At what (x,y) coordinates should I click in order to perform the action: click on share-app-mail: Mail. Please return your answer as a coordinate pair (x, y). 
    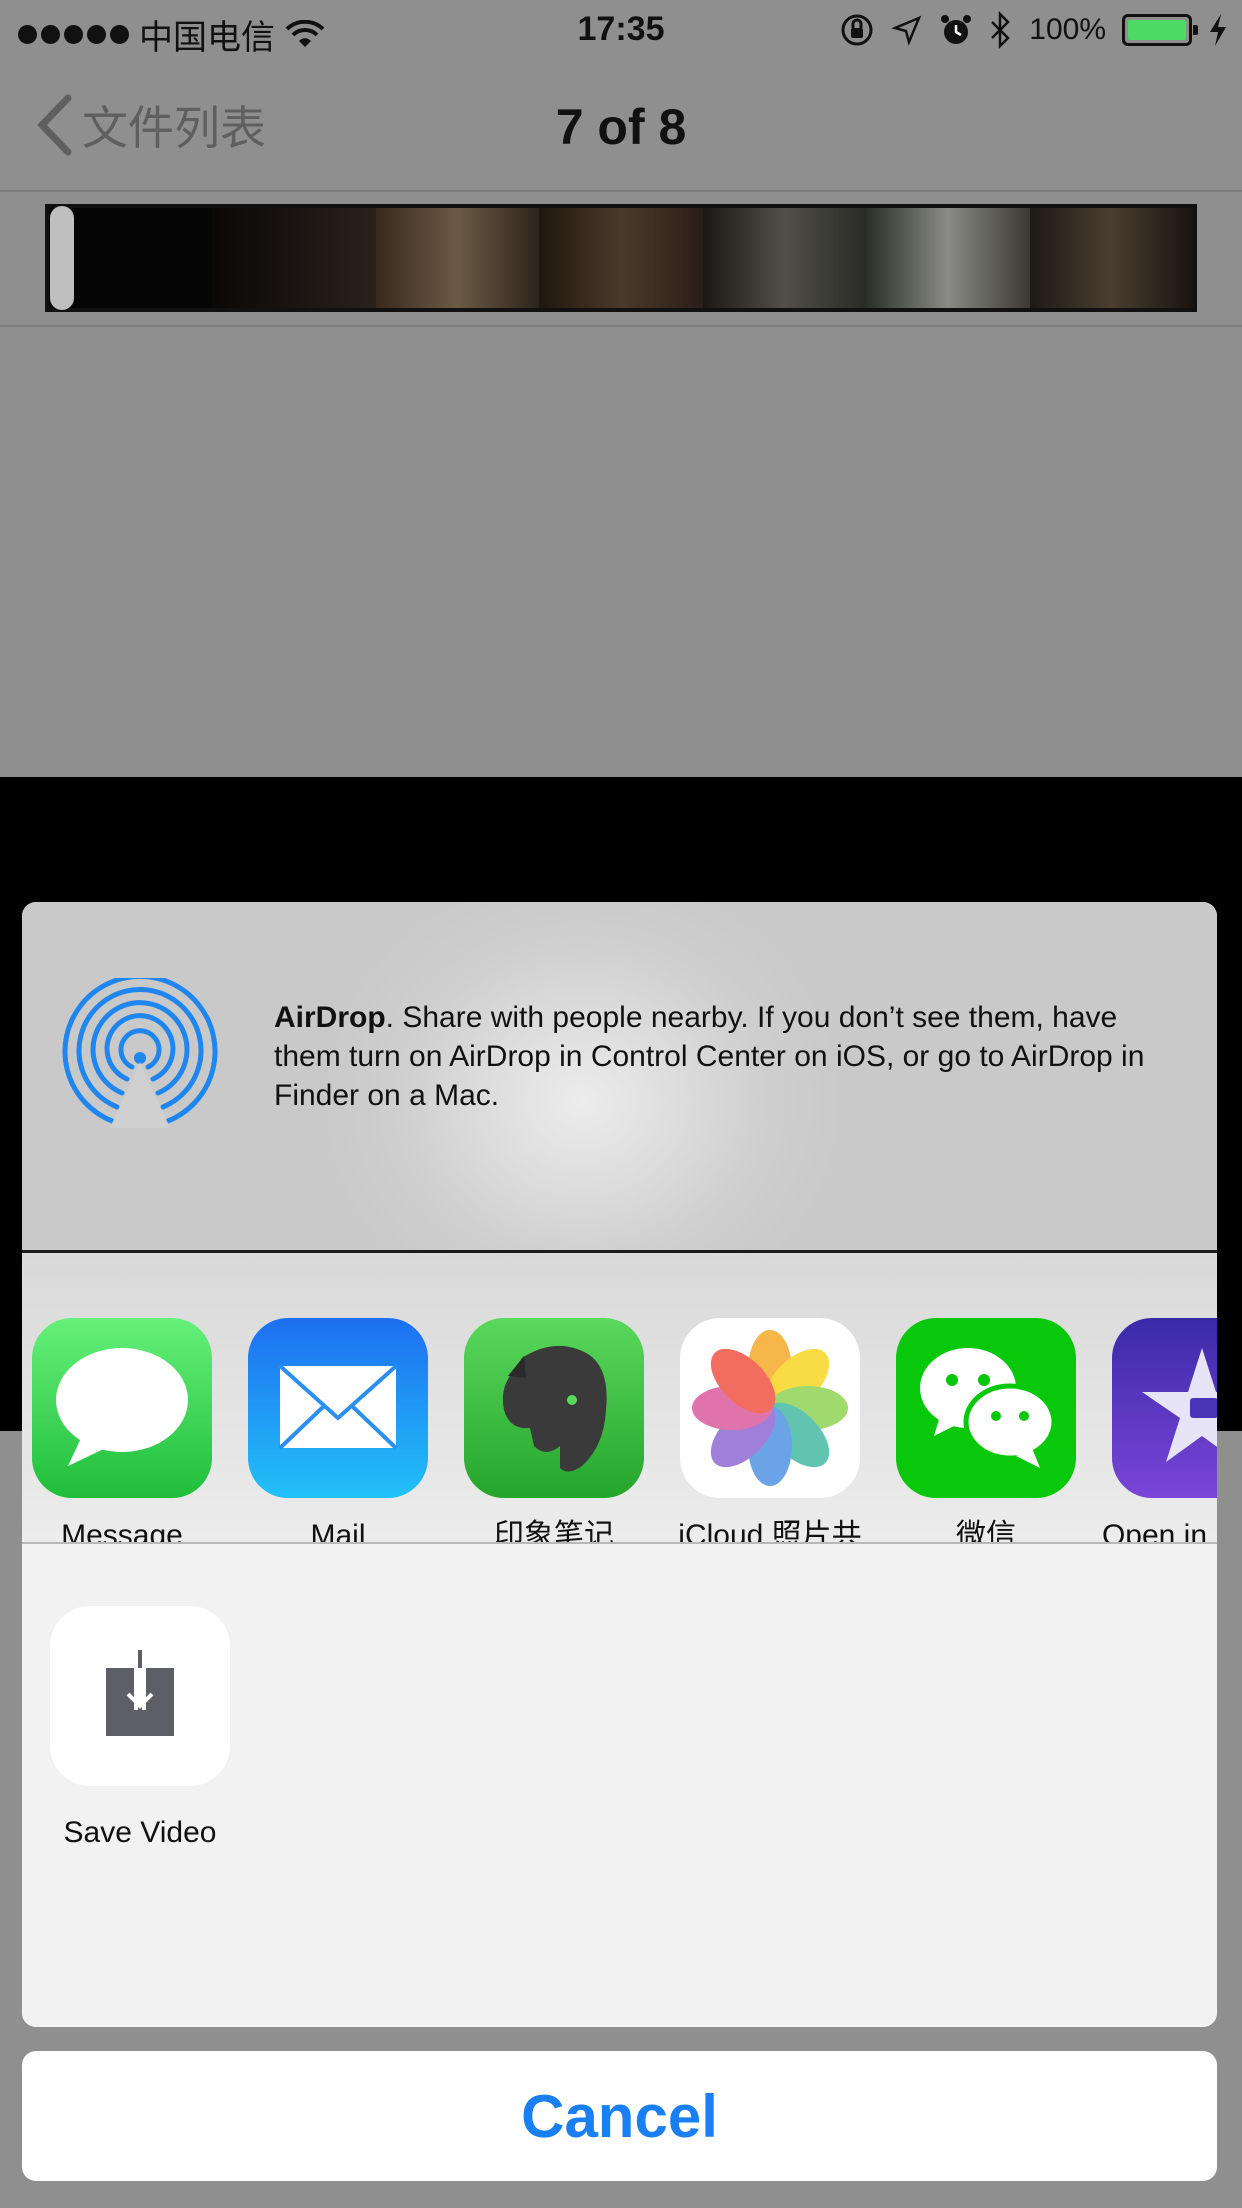
    Looking at the image, I should click on (338, 1431).